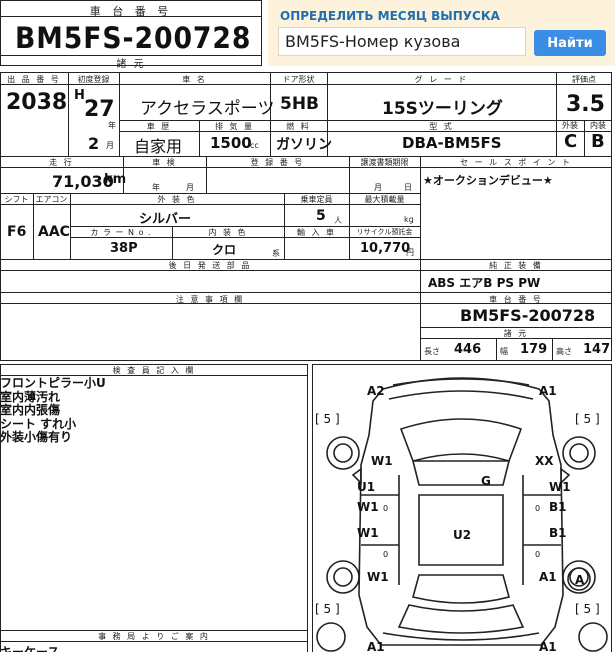 This screenshot has height=652, width=615. What do you see at coordinates (121, 232) in the screenshot?
I see `color-number-label: カ ラ ー N o .` at bounding box center [121, 232].